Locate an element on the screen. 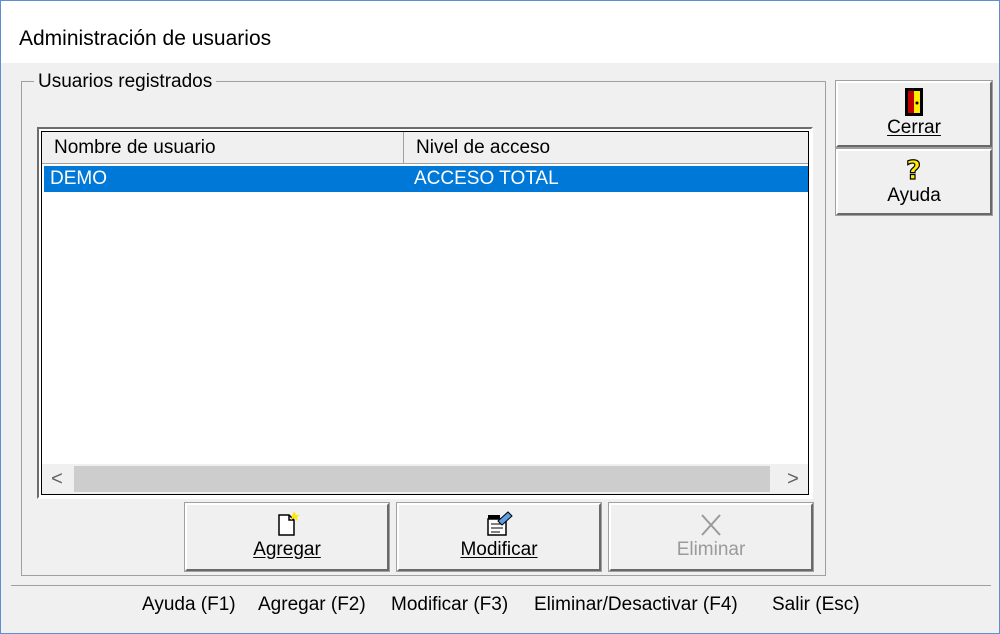  delete-button: Eliminar is located at coordinates (711, 537).